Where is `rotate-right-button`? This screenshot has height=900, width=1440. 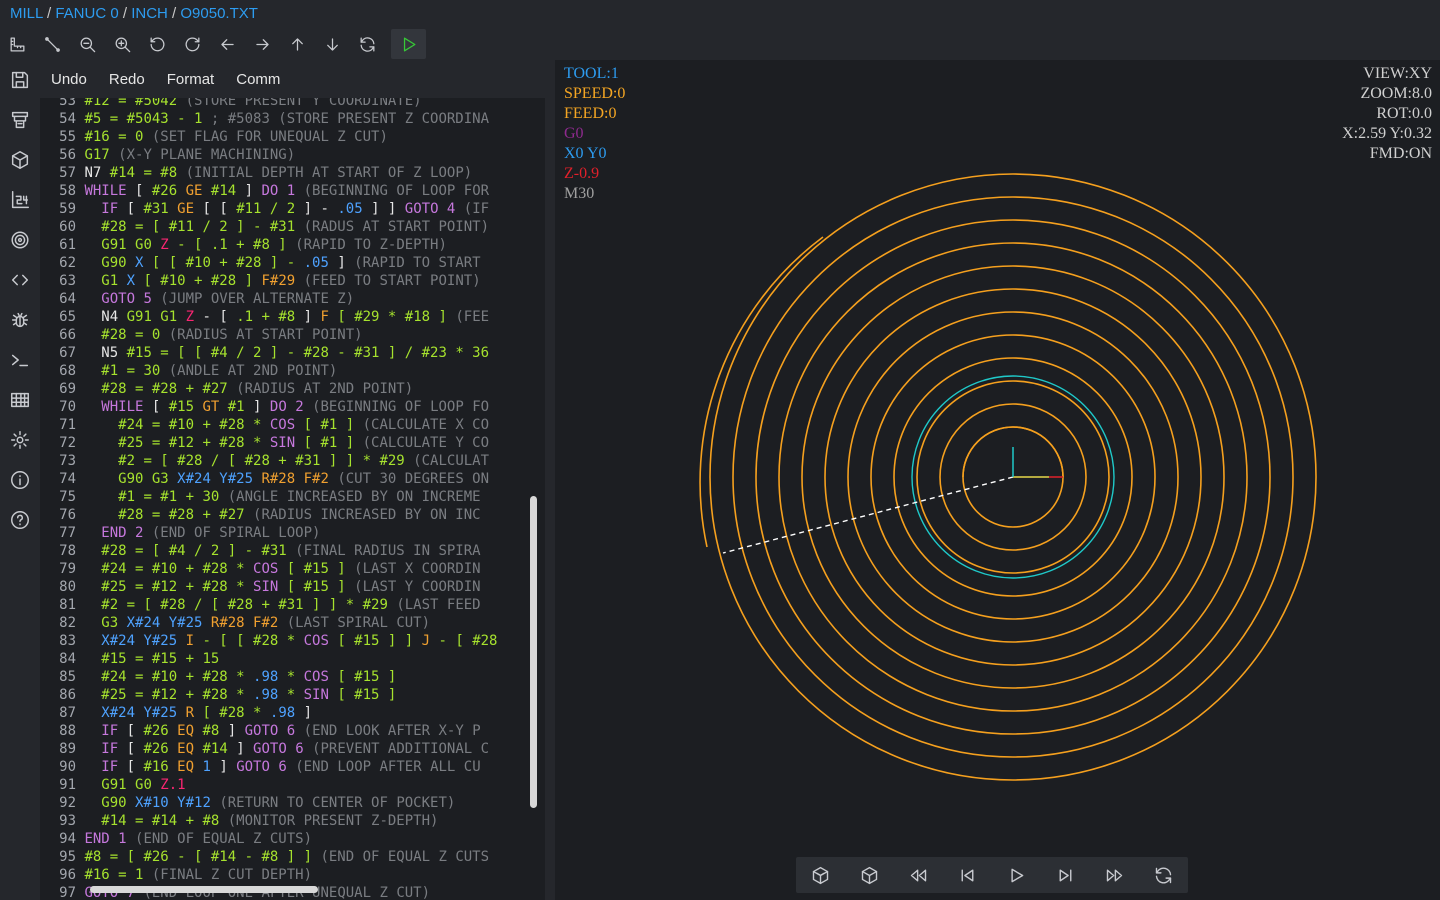
rotate-right-button is located at coordinates (192, 44).